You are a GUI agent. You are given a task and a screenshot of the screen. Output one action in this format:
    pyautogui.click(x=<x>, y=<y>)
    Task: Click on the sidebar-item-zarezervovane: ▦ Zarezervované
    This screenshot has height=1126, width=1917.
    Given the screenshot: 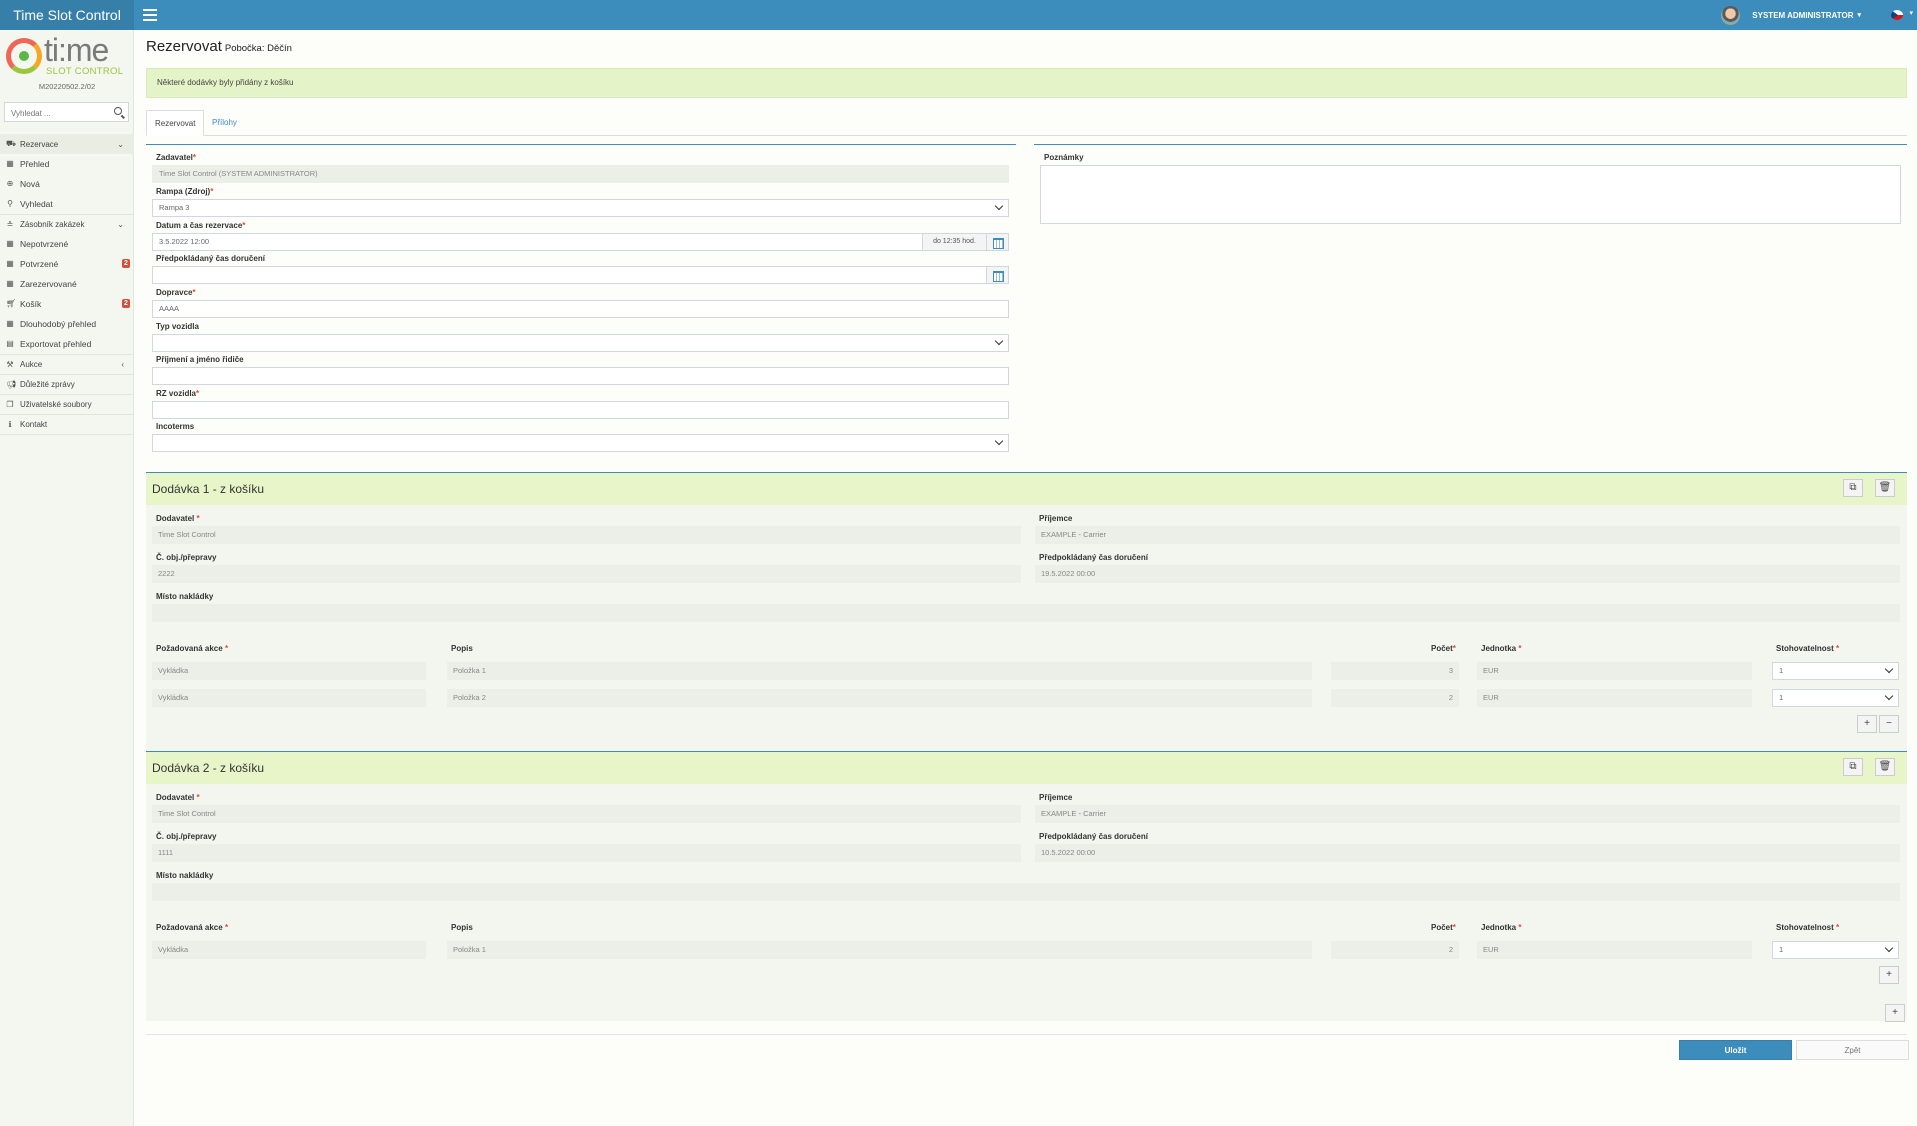 What is the action you would take?
    pyautogui.click(x=67, y=284)
    